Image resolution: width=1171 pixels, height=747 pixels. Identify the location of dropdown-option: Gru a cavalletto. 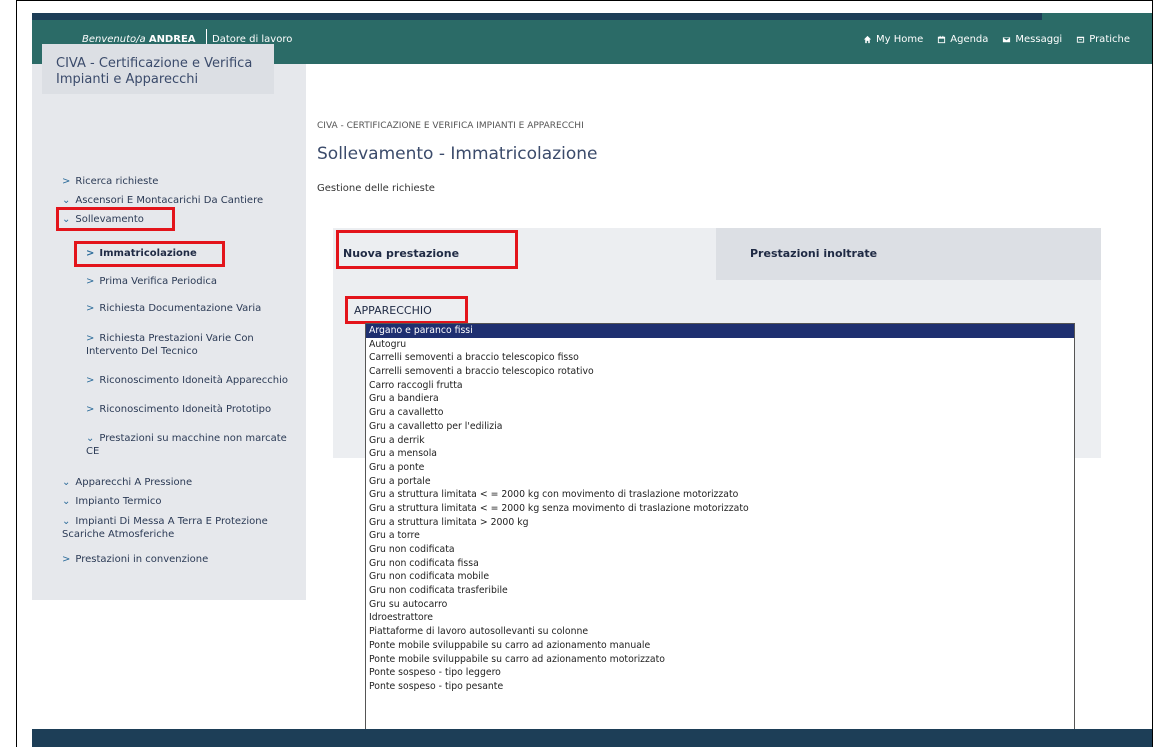
(720, 413).